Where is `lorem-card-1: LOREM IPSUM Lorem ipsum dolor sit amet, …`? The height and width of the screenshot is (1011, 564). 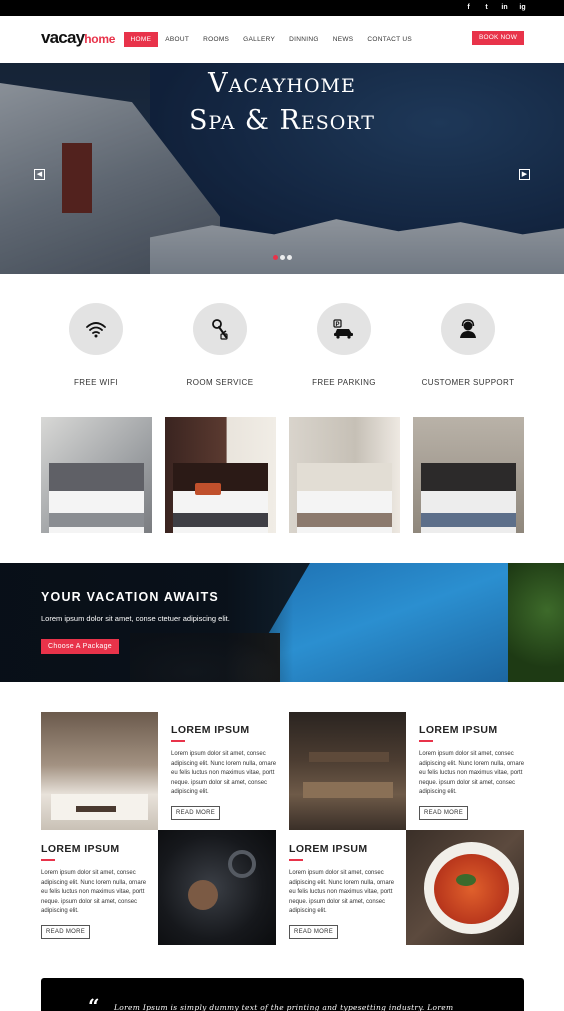
lorem-card-1: LOREM IPSUM Lorem ipsum dolor sit amet, … is located at coordinates (227, 772).